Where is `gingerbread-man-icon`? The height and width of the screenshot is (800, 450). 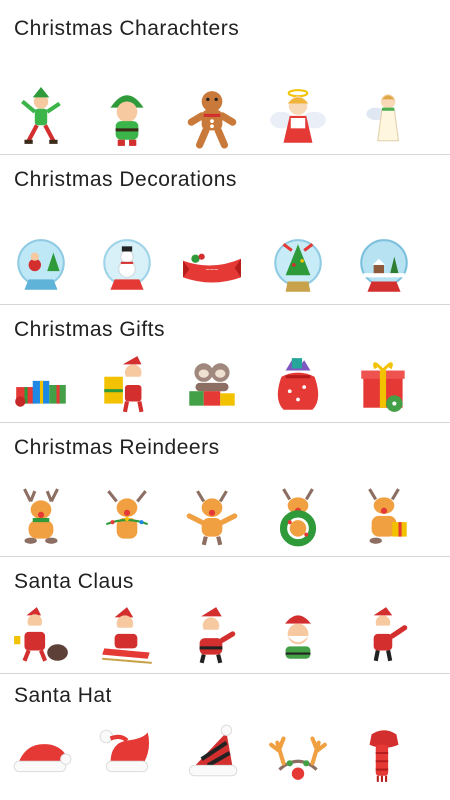
gingerbread-man-icon is located at coordinates (212, 118).